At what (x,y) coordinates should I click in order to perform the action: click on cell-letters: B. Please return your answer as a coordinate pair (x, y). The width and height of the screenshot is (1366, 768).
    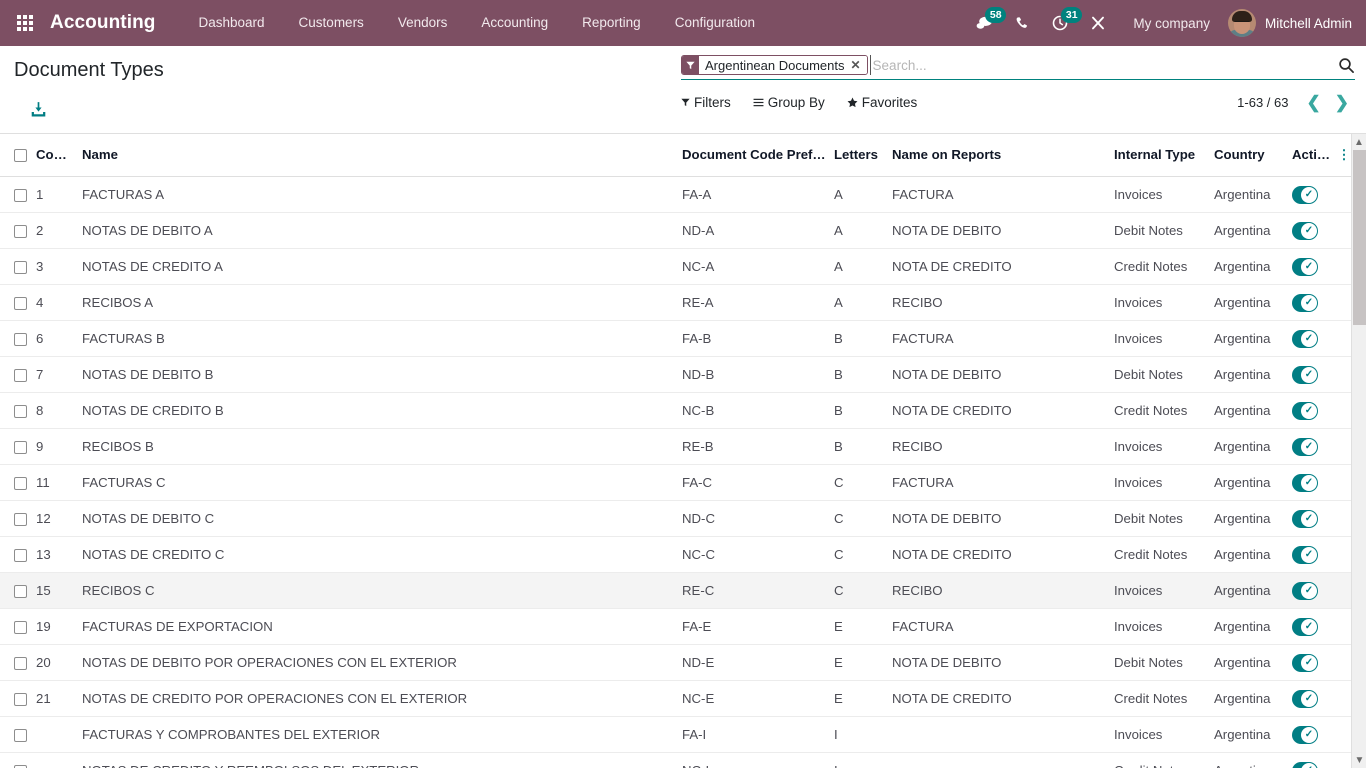
    Looking at the image, I should click on (863, 374).